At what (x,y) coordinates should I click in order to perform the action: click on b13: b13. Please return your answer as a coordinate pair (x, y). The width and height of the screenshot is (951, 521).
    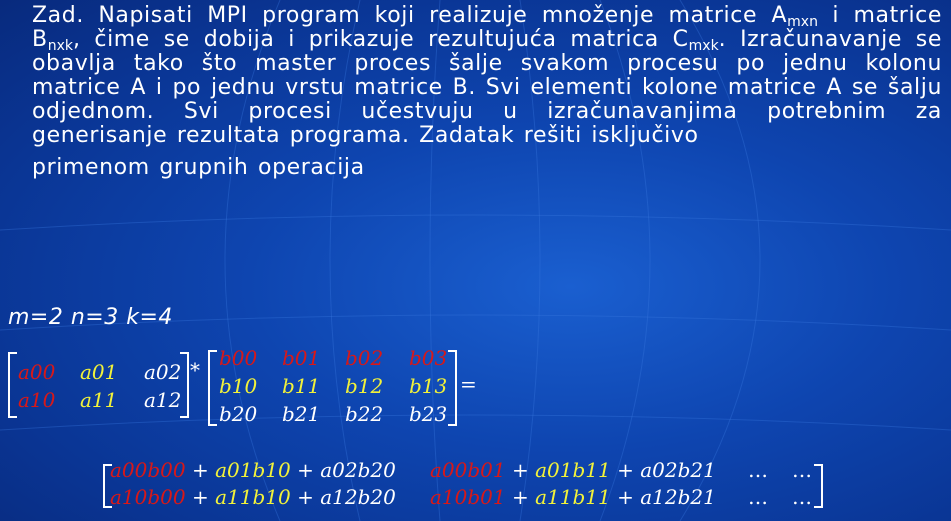
    Looking at the image, I should click on (428, 386).